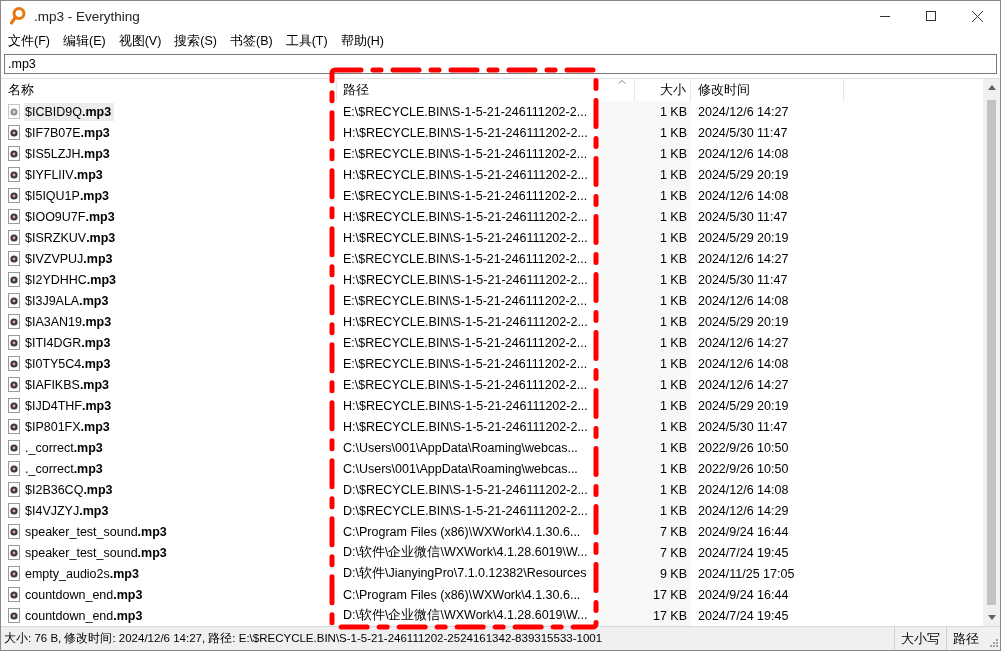 The width and height of the screenshot is (1001, 651). Describe the element at coordinates (251, 41) in the screenshot. I see `menu-item: 书签(B)` at that location.